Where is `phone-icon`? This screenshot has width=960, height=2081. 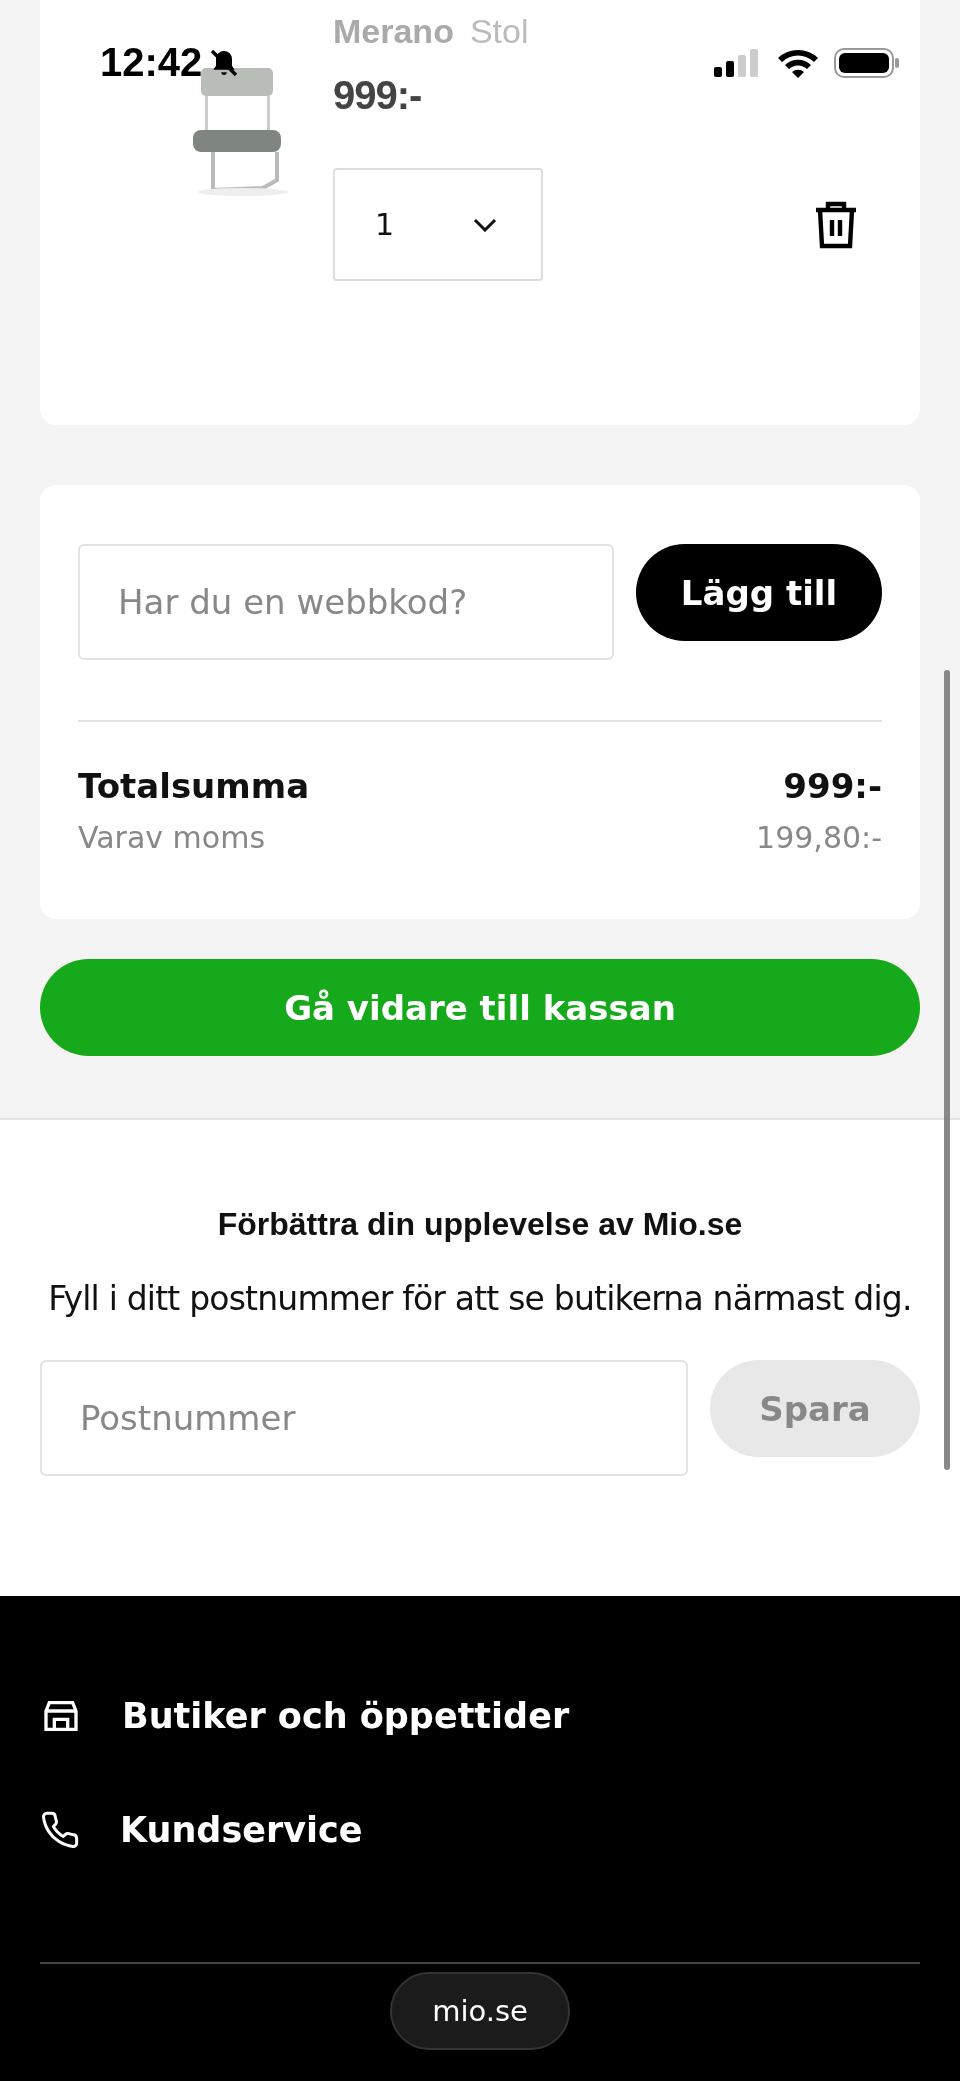
phone-icon is located at coordinates (60, 1830).